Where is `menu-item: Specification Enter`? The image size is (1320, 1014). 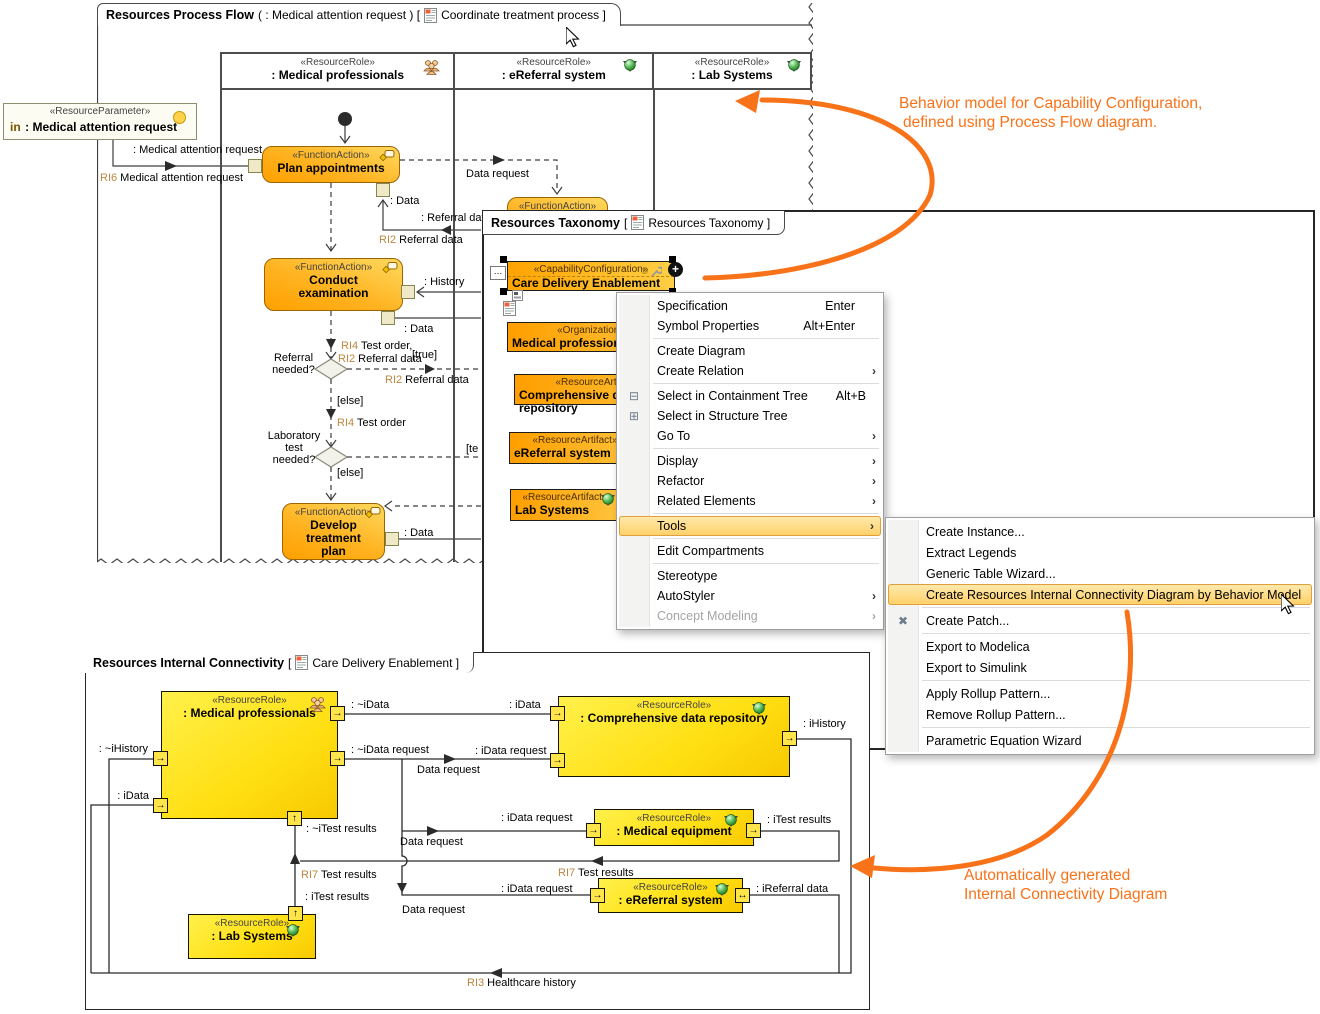
menu-item: Specification Enter is located at coordinates (750, 306).